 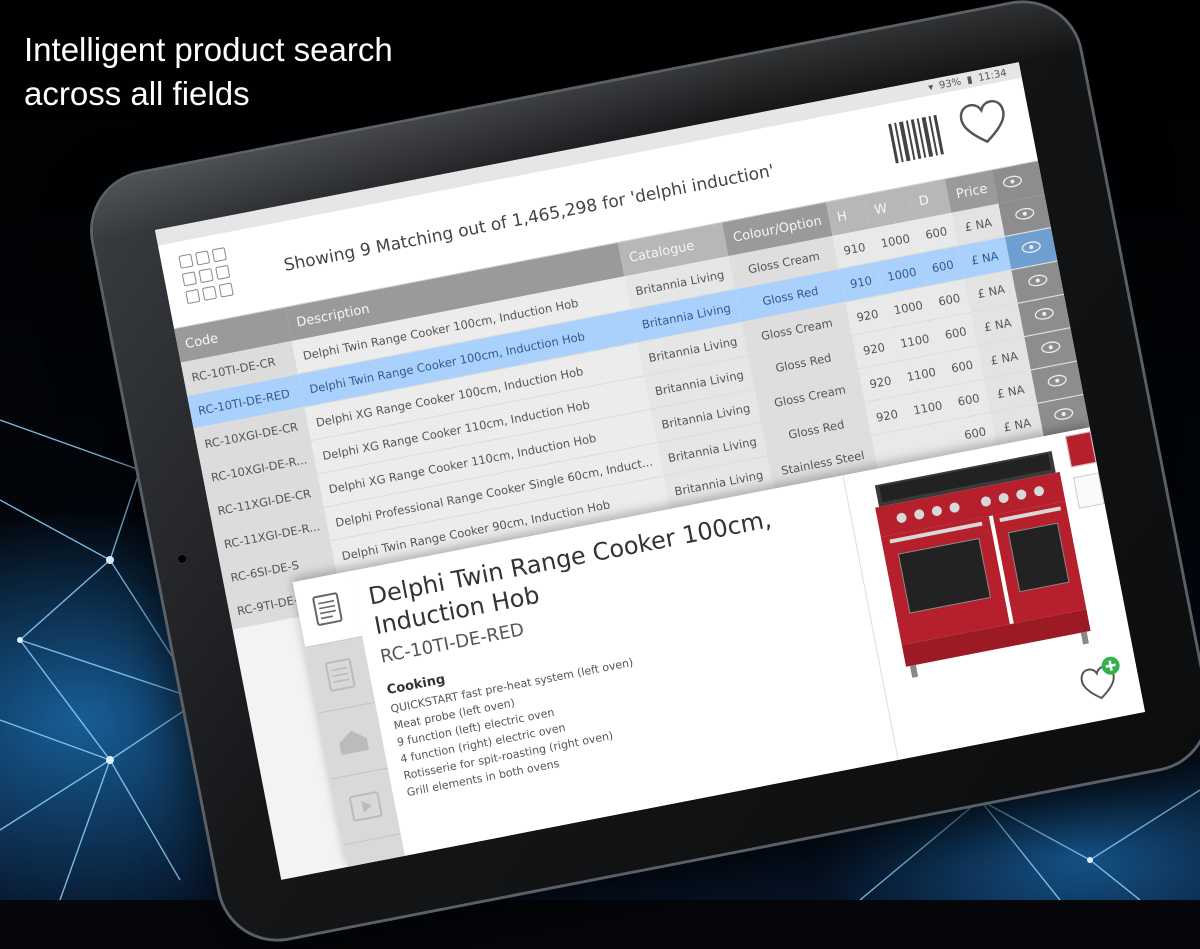 What do you see at coordinates (982, 563) in the screenshot?
I see `product-image-range-cooker` at bounding box center [982, 563].